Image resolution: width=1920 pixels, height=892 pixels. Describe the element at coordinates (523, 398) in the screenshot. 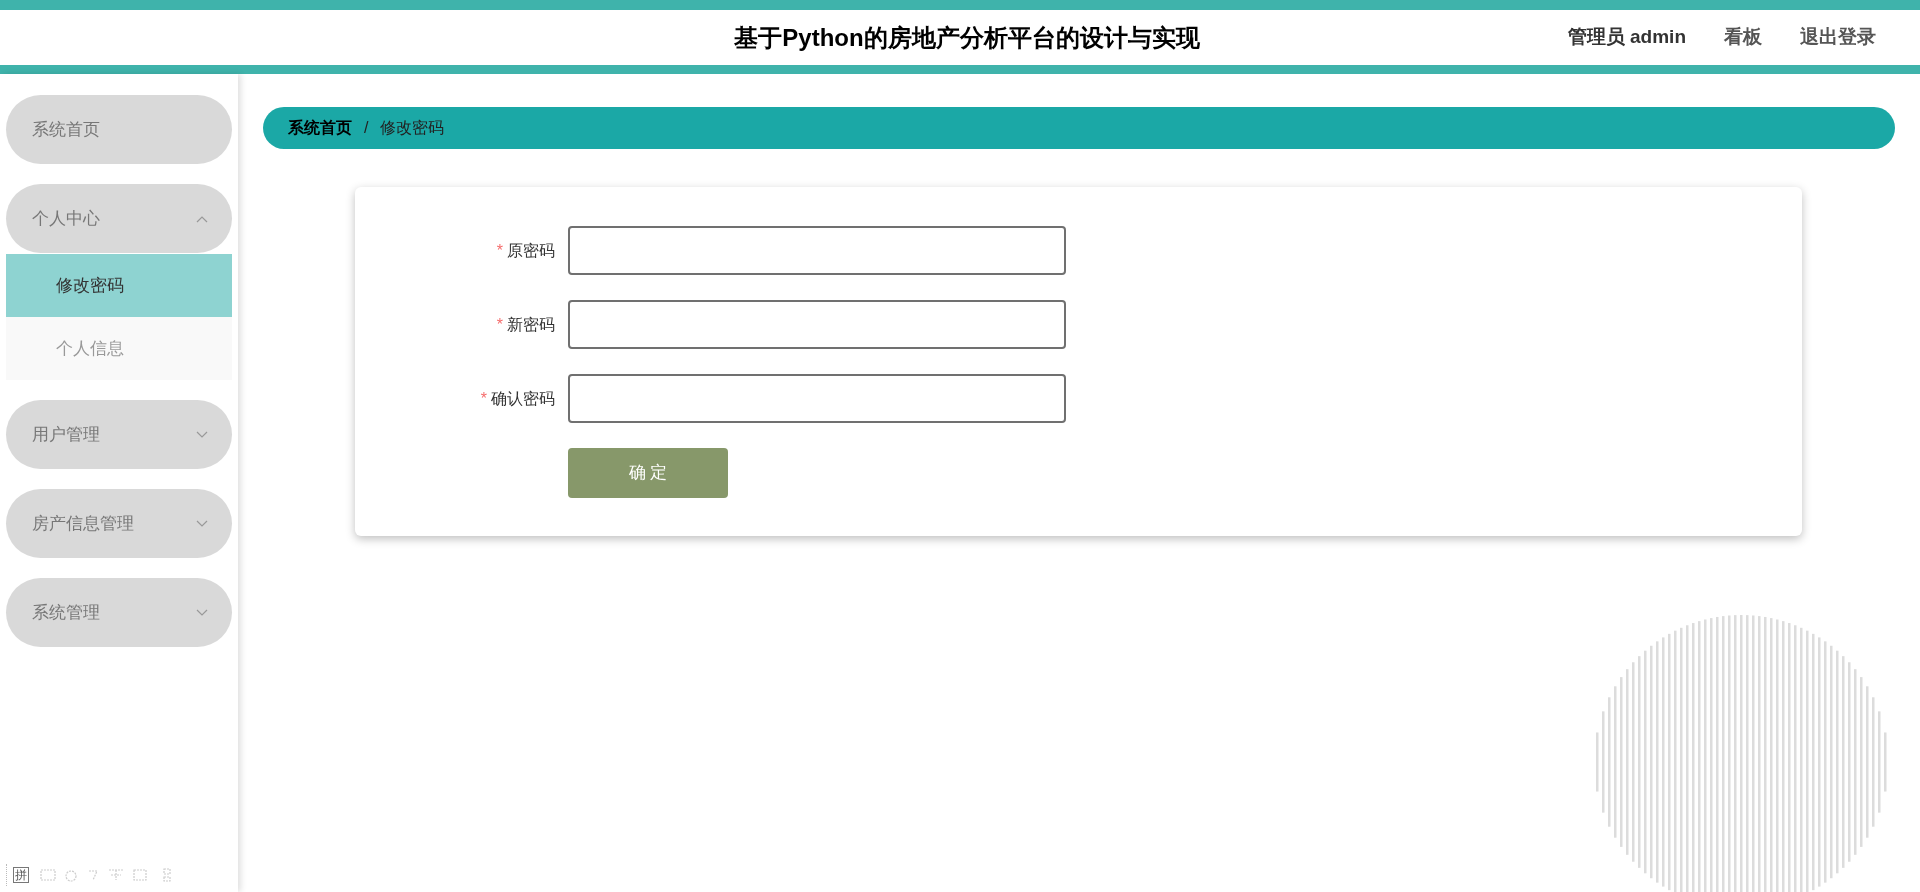

I see `field-label: 确认密码` at that location.